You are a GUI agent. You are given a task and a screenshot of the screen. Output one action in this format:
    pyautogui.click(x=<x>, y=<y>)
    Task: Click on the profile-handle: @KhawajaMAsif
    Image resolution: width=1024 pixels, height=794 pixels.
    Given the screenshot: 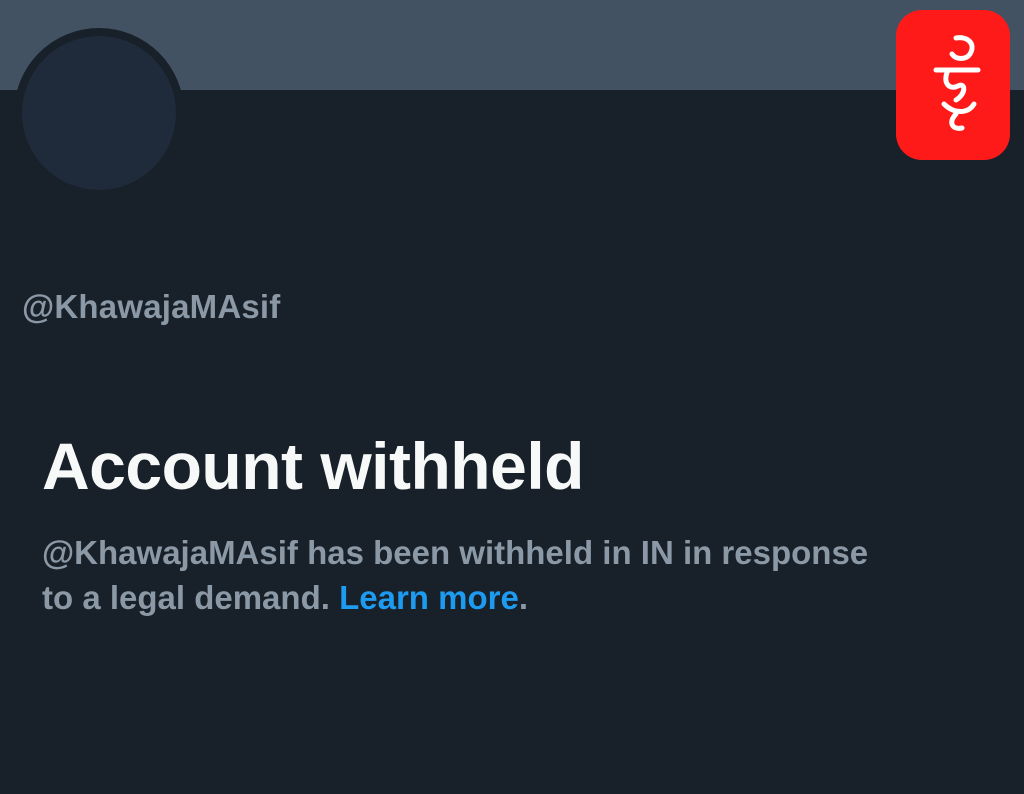 What is the action you would take?
    pyautogui.click(x=151, y=306)
    